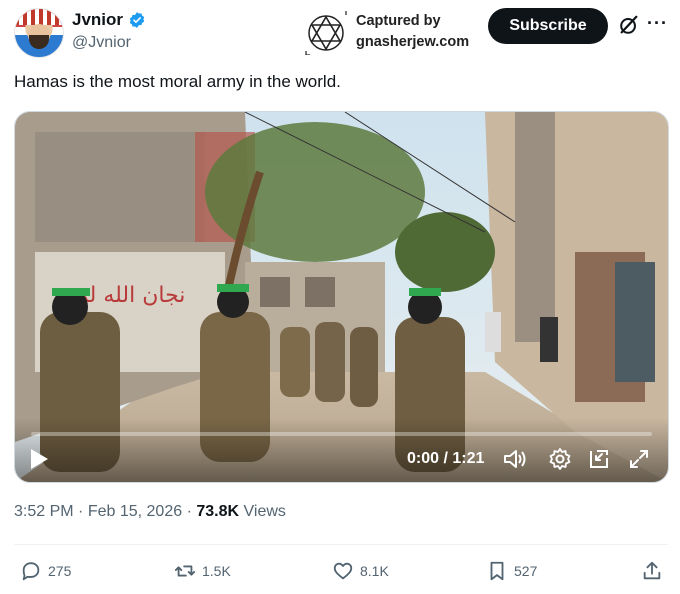  What do you see at coordinates (515, 459) in the screenshot?
I see `volume-icon` at bounding box center [515, 459].